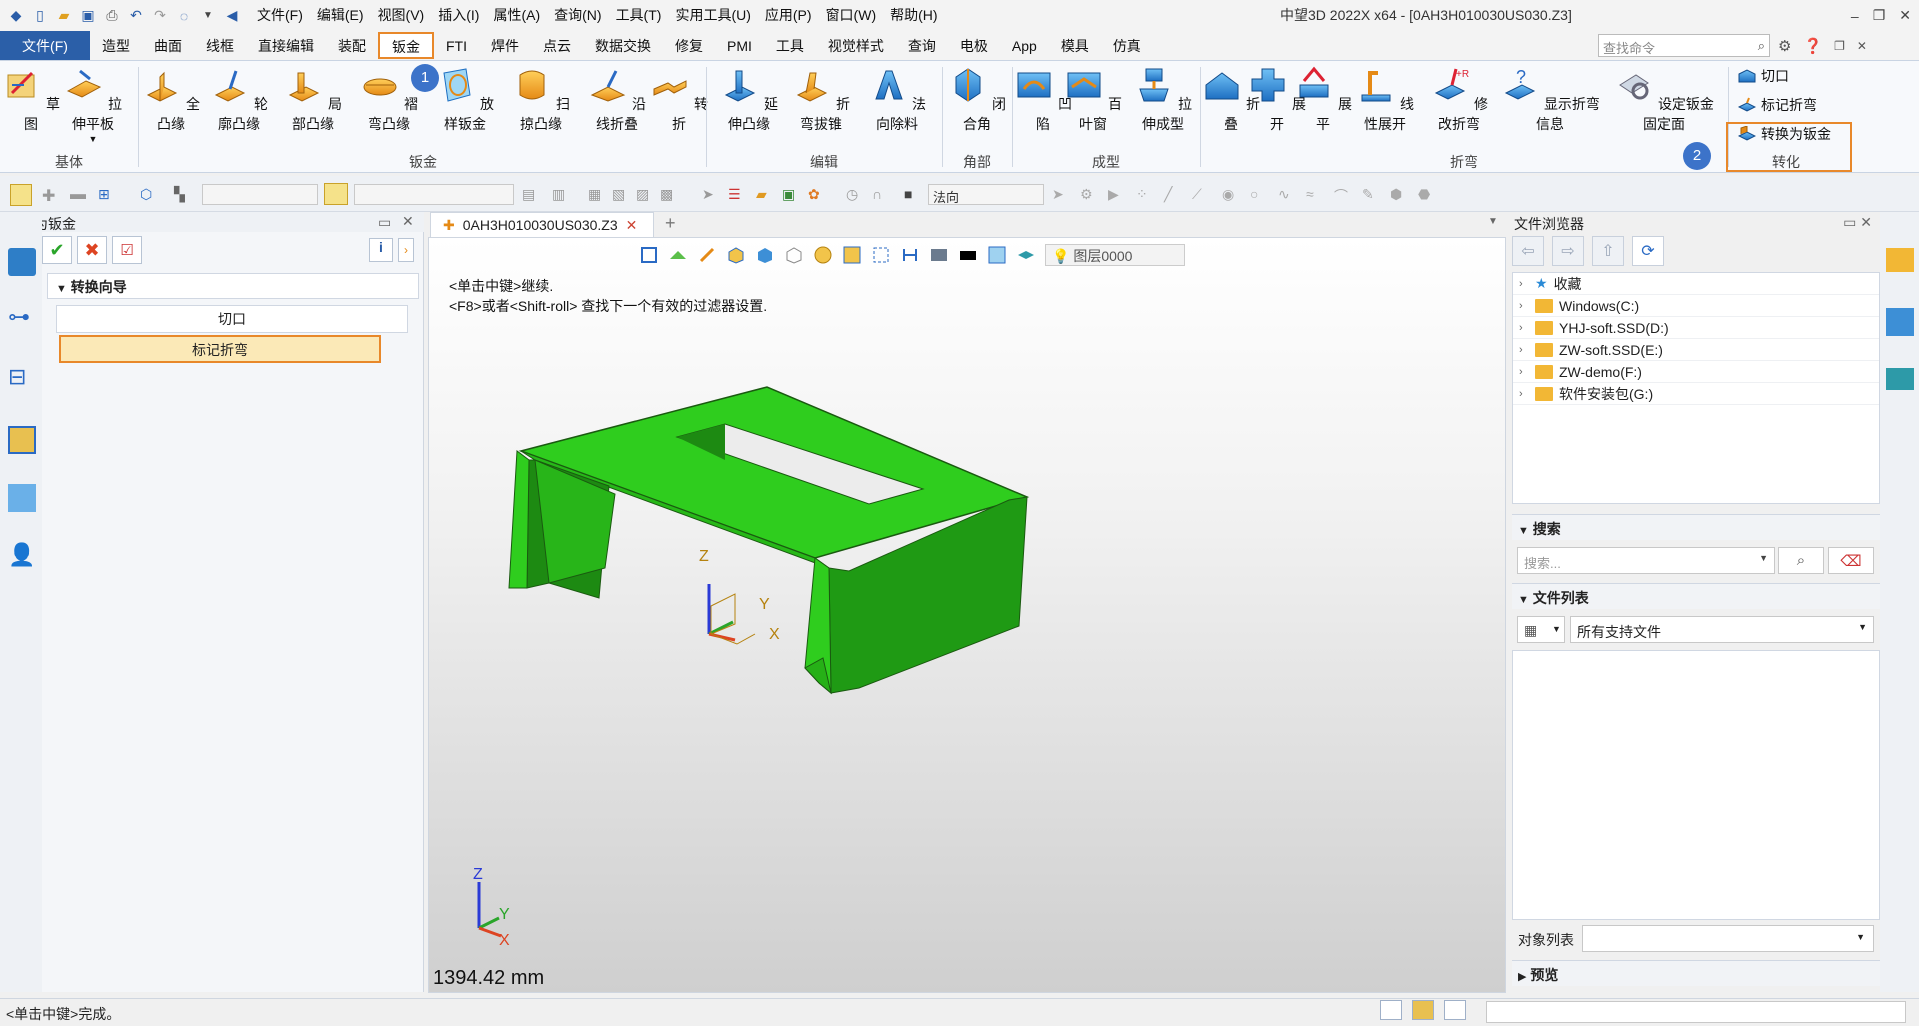  Describe the element at coordinates (1423, 1010) in the screenshot. I see `screen-icon` at that location.